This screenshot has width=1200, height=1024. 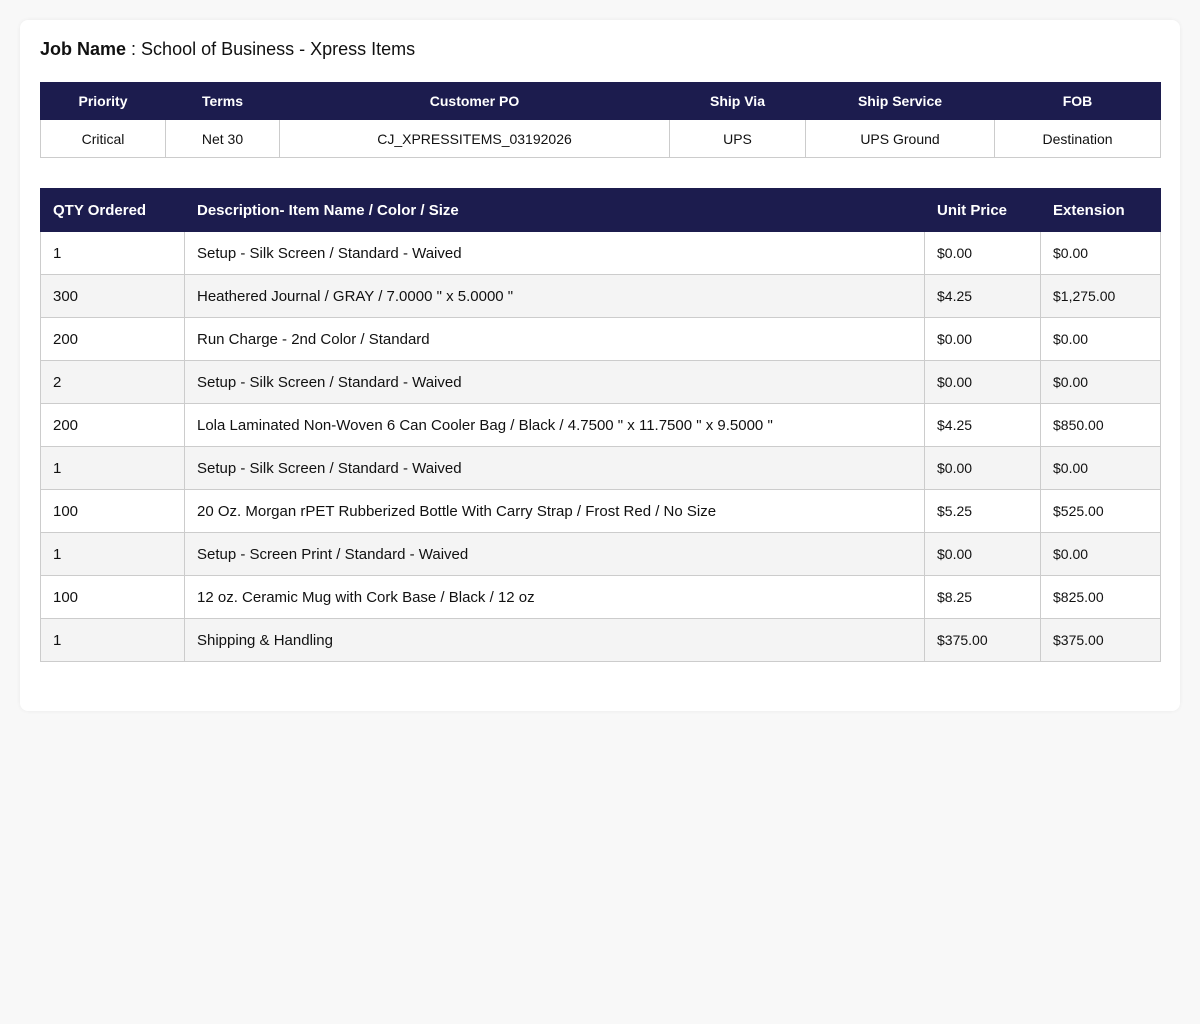 I want to click on job-name-label: Job Name, so click(x=83, y=49).